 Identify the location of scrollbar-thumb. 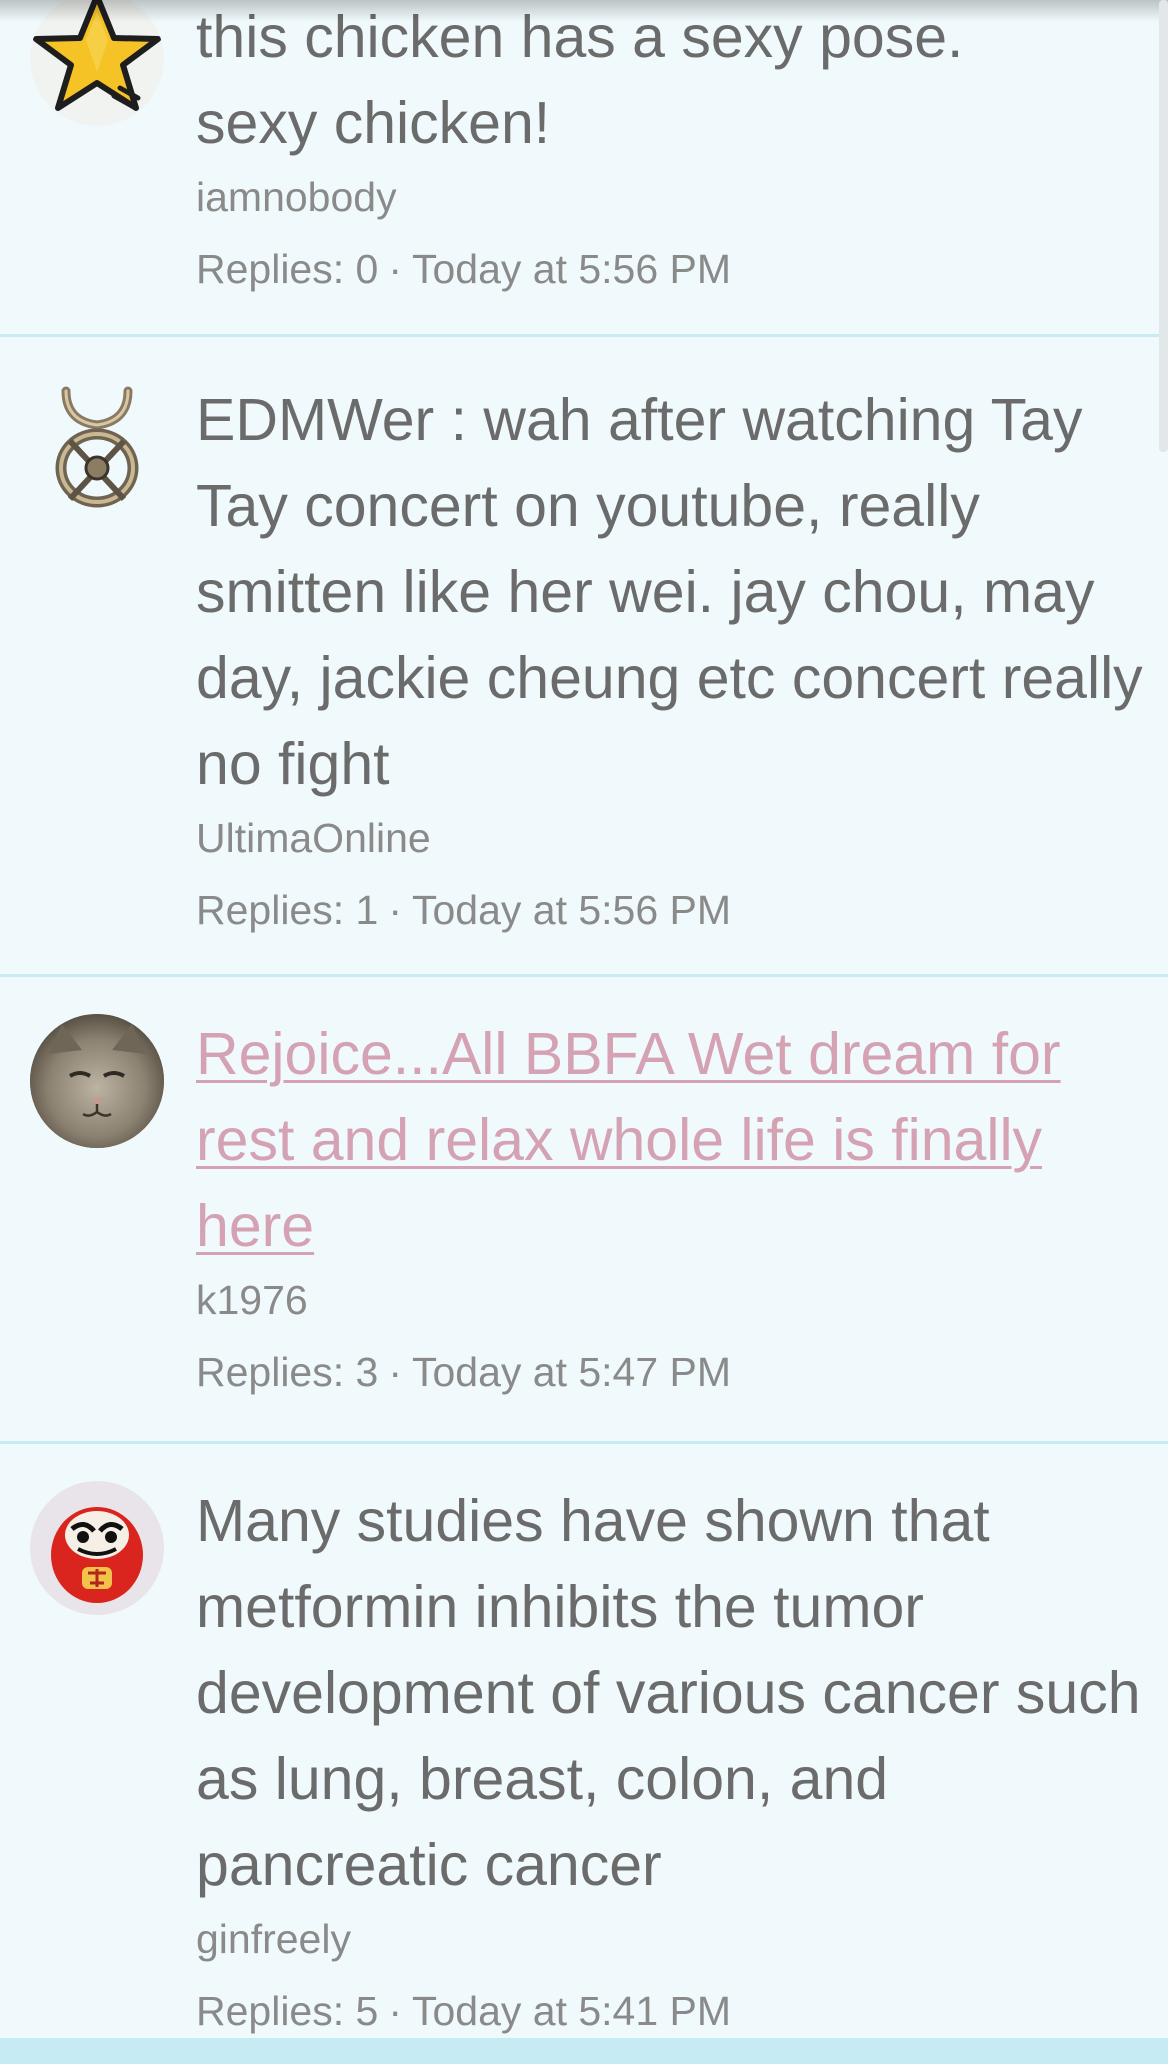
(1163, 226).